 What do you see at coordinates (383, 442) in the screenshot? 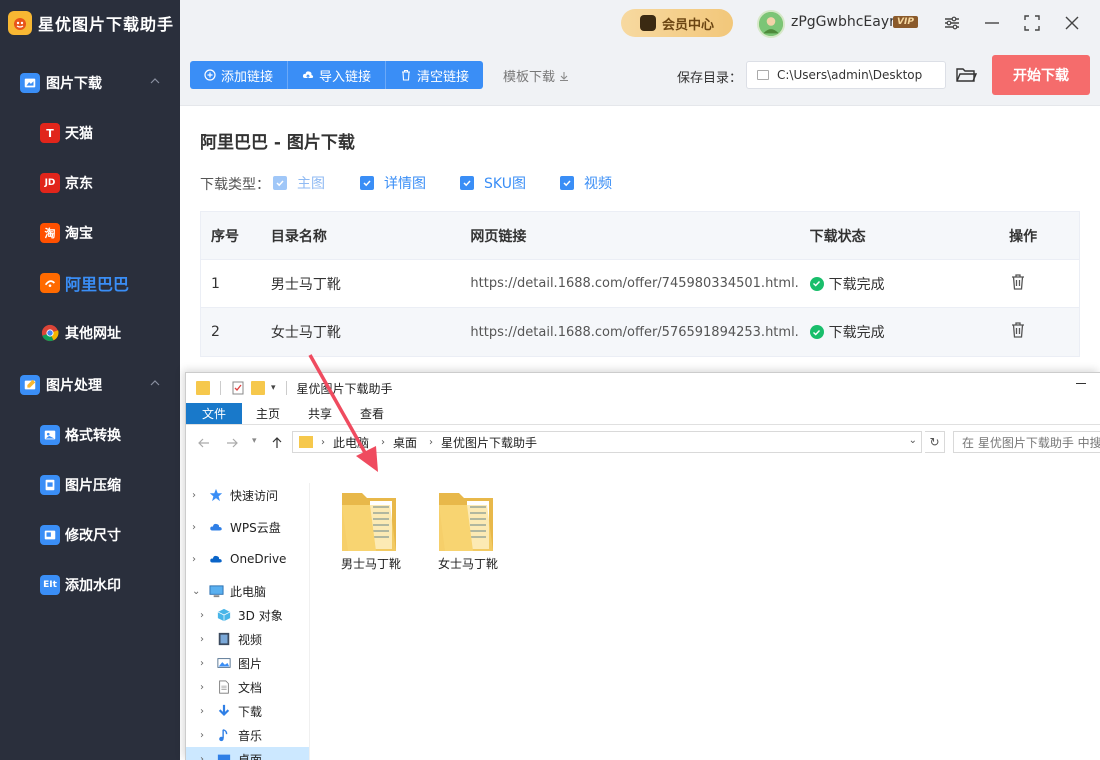
I see `chevron-right-icon: ›` at bounding box center [383, 442].